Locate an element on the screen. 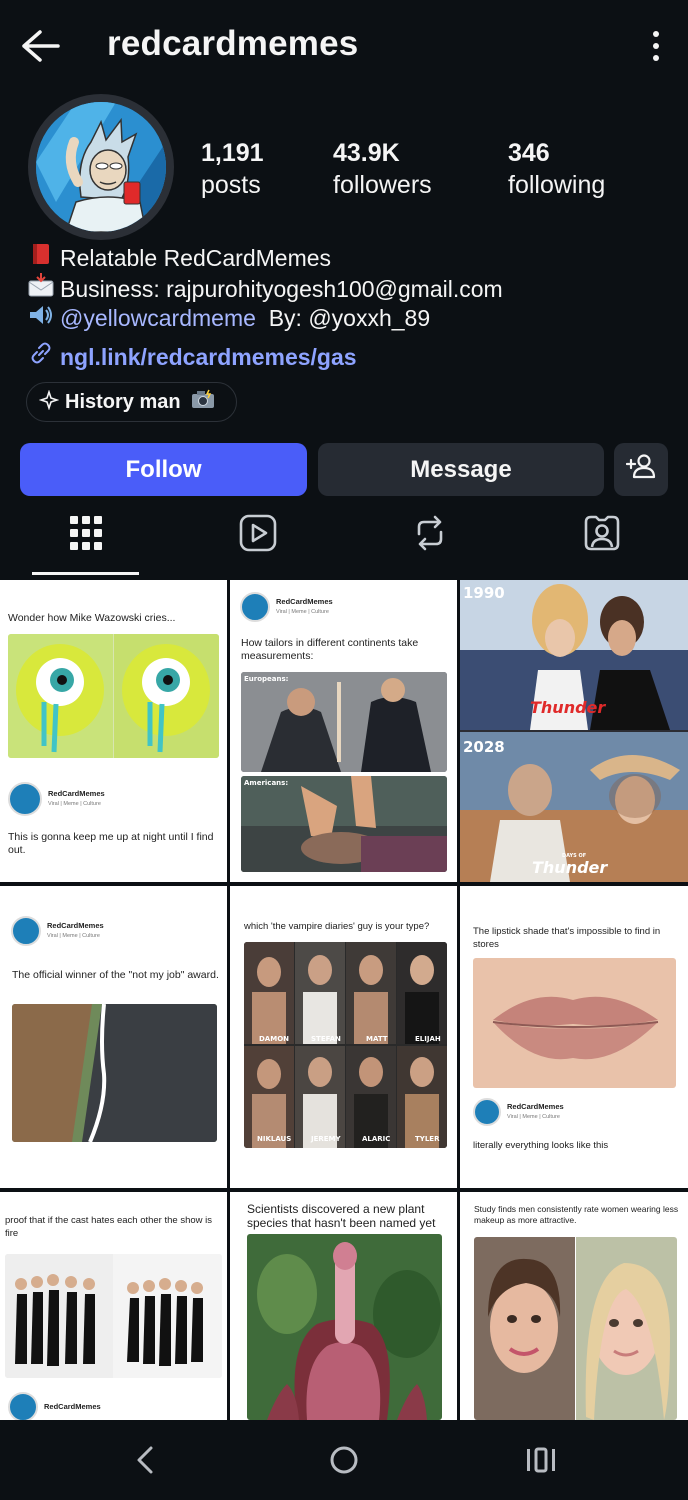 The width and height of the screenshot is (688, 1500). posts-count: 1,191 is located at coordinates (232, 153).